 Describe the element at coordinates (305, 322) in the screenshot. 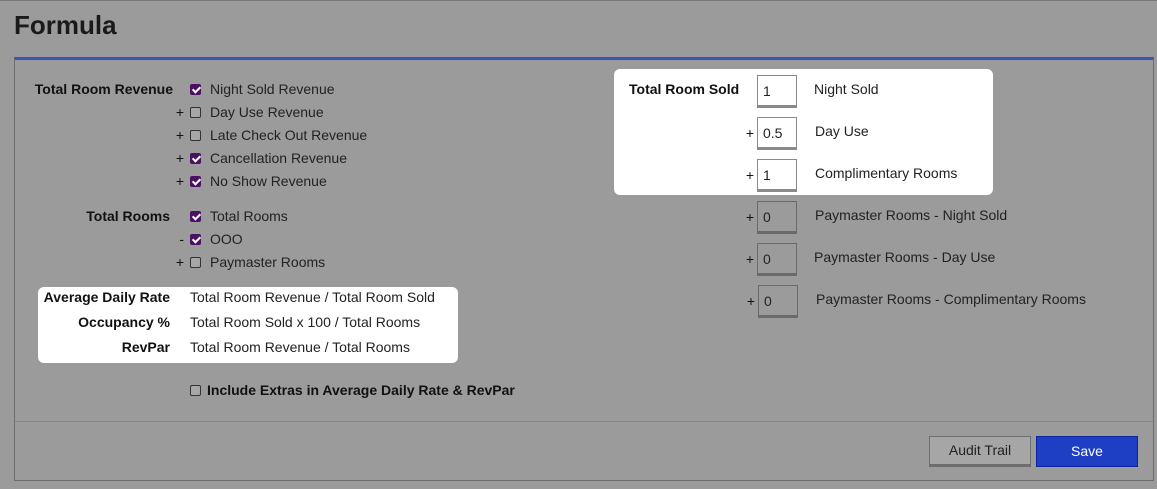

I see `formula-expression: Total Room Sold x 100 / Total Rooms` at that location.